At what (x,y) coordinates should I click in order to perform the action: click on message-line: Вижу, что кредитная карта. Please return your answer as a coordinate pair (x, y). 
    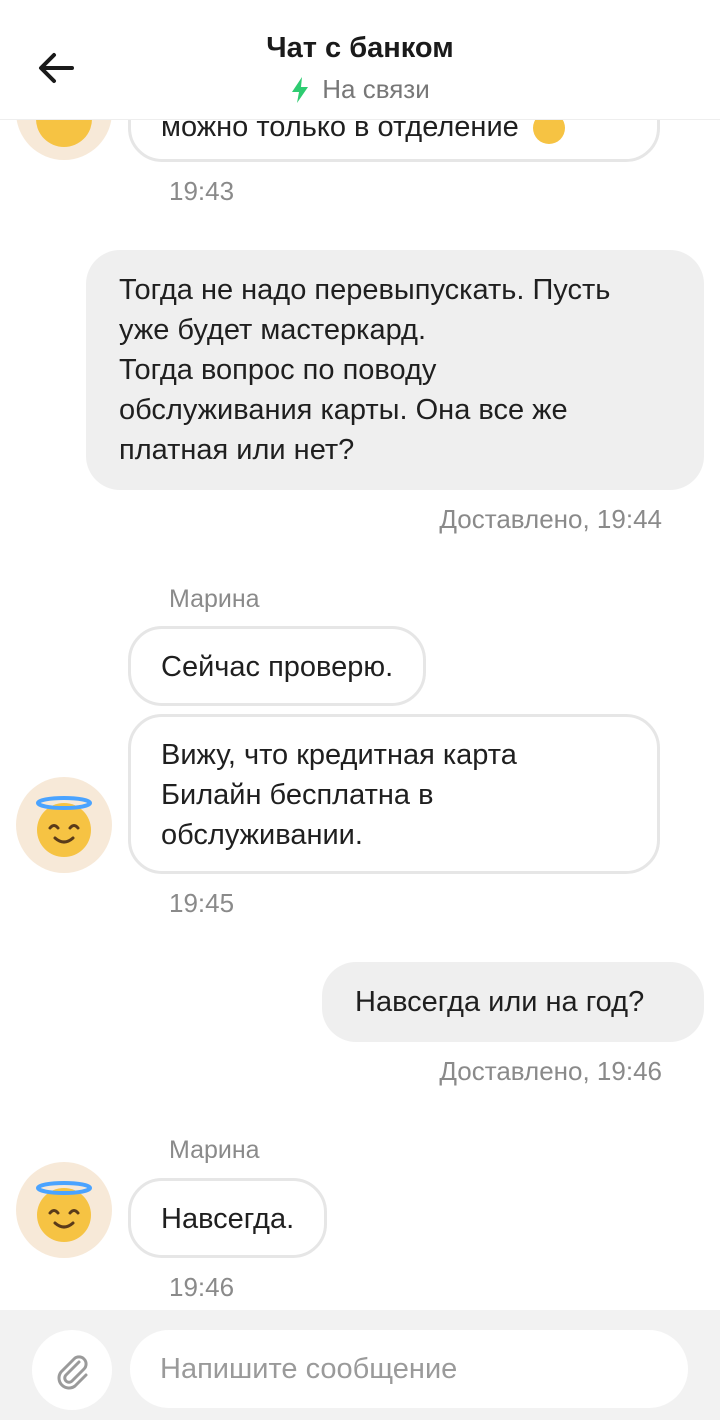
    Looking at the image, I should click on (339, 755).